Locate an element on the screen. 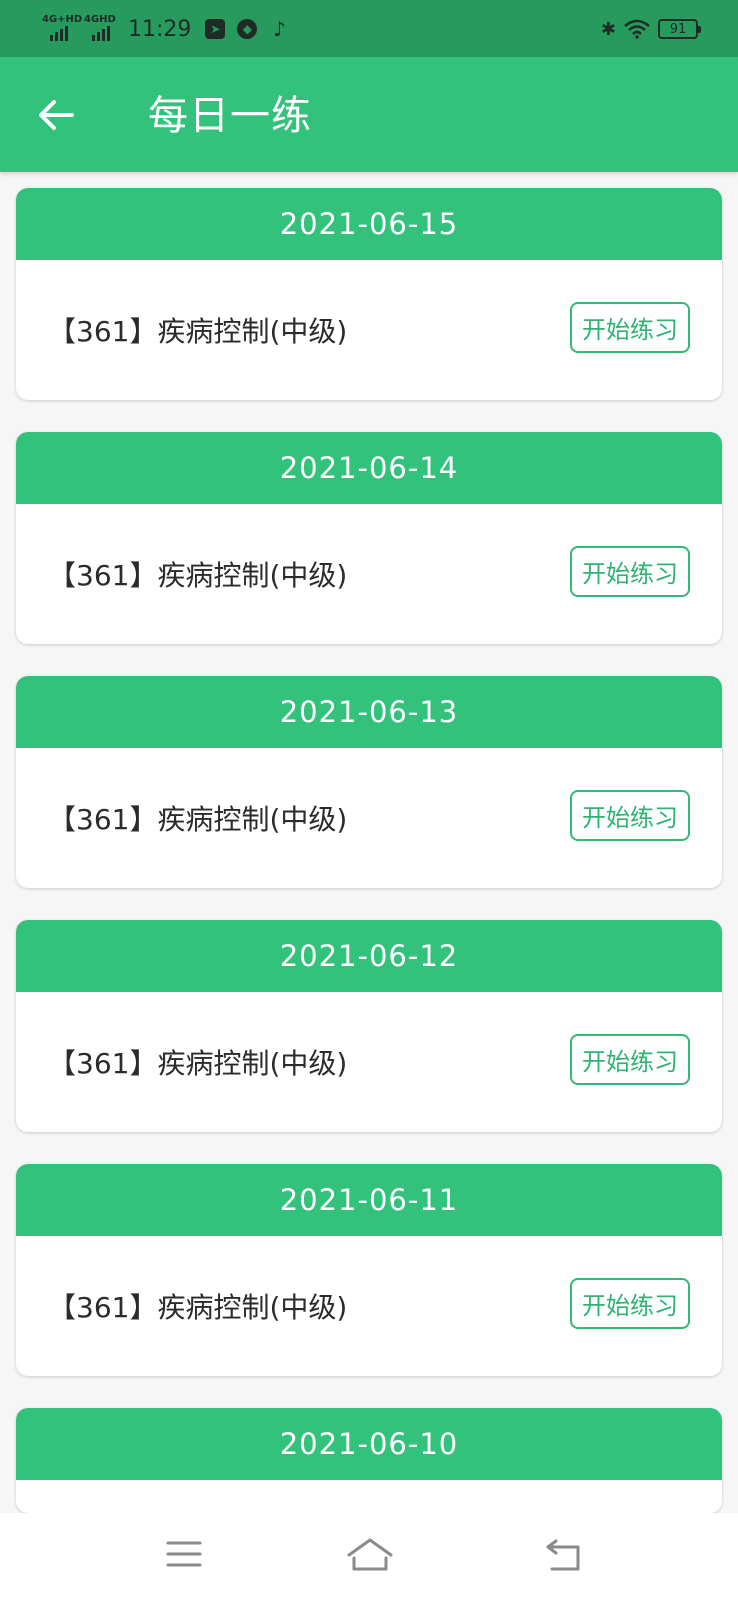 This screenshot has height=1600, width=738. practice-card: 2021-06-11 【361】疾病控制(中级) 开始练习 is located at coordinates (369, 1270).